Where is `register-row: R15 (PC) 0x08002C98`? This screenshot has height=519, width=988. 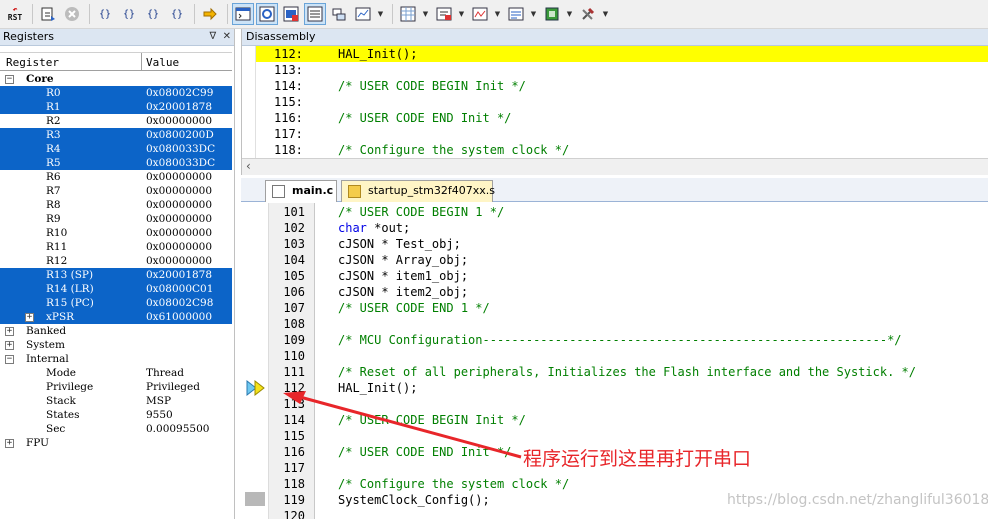
register-row: R15 (PC) 0x08002C98 is located at coordinates (116, 303).